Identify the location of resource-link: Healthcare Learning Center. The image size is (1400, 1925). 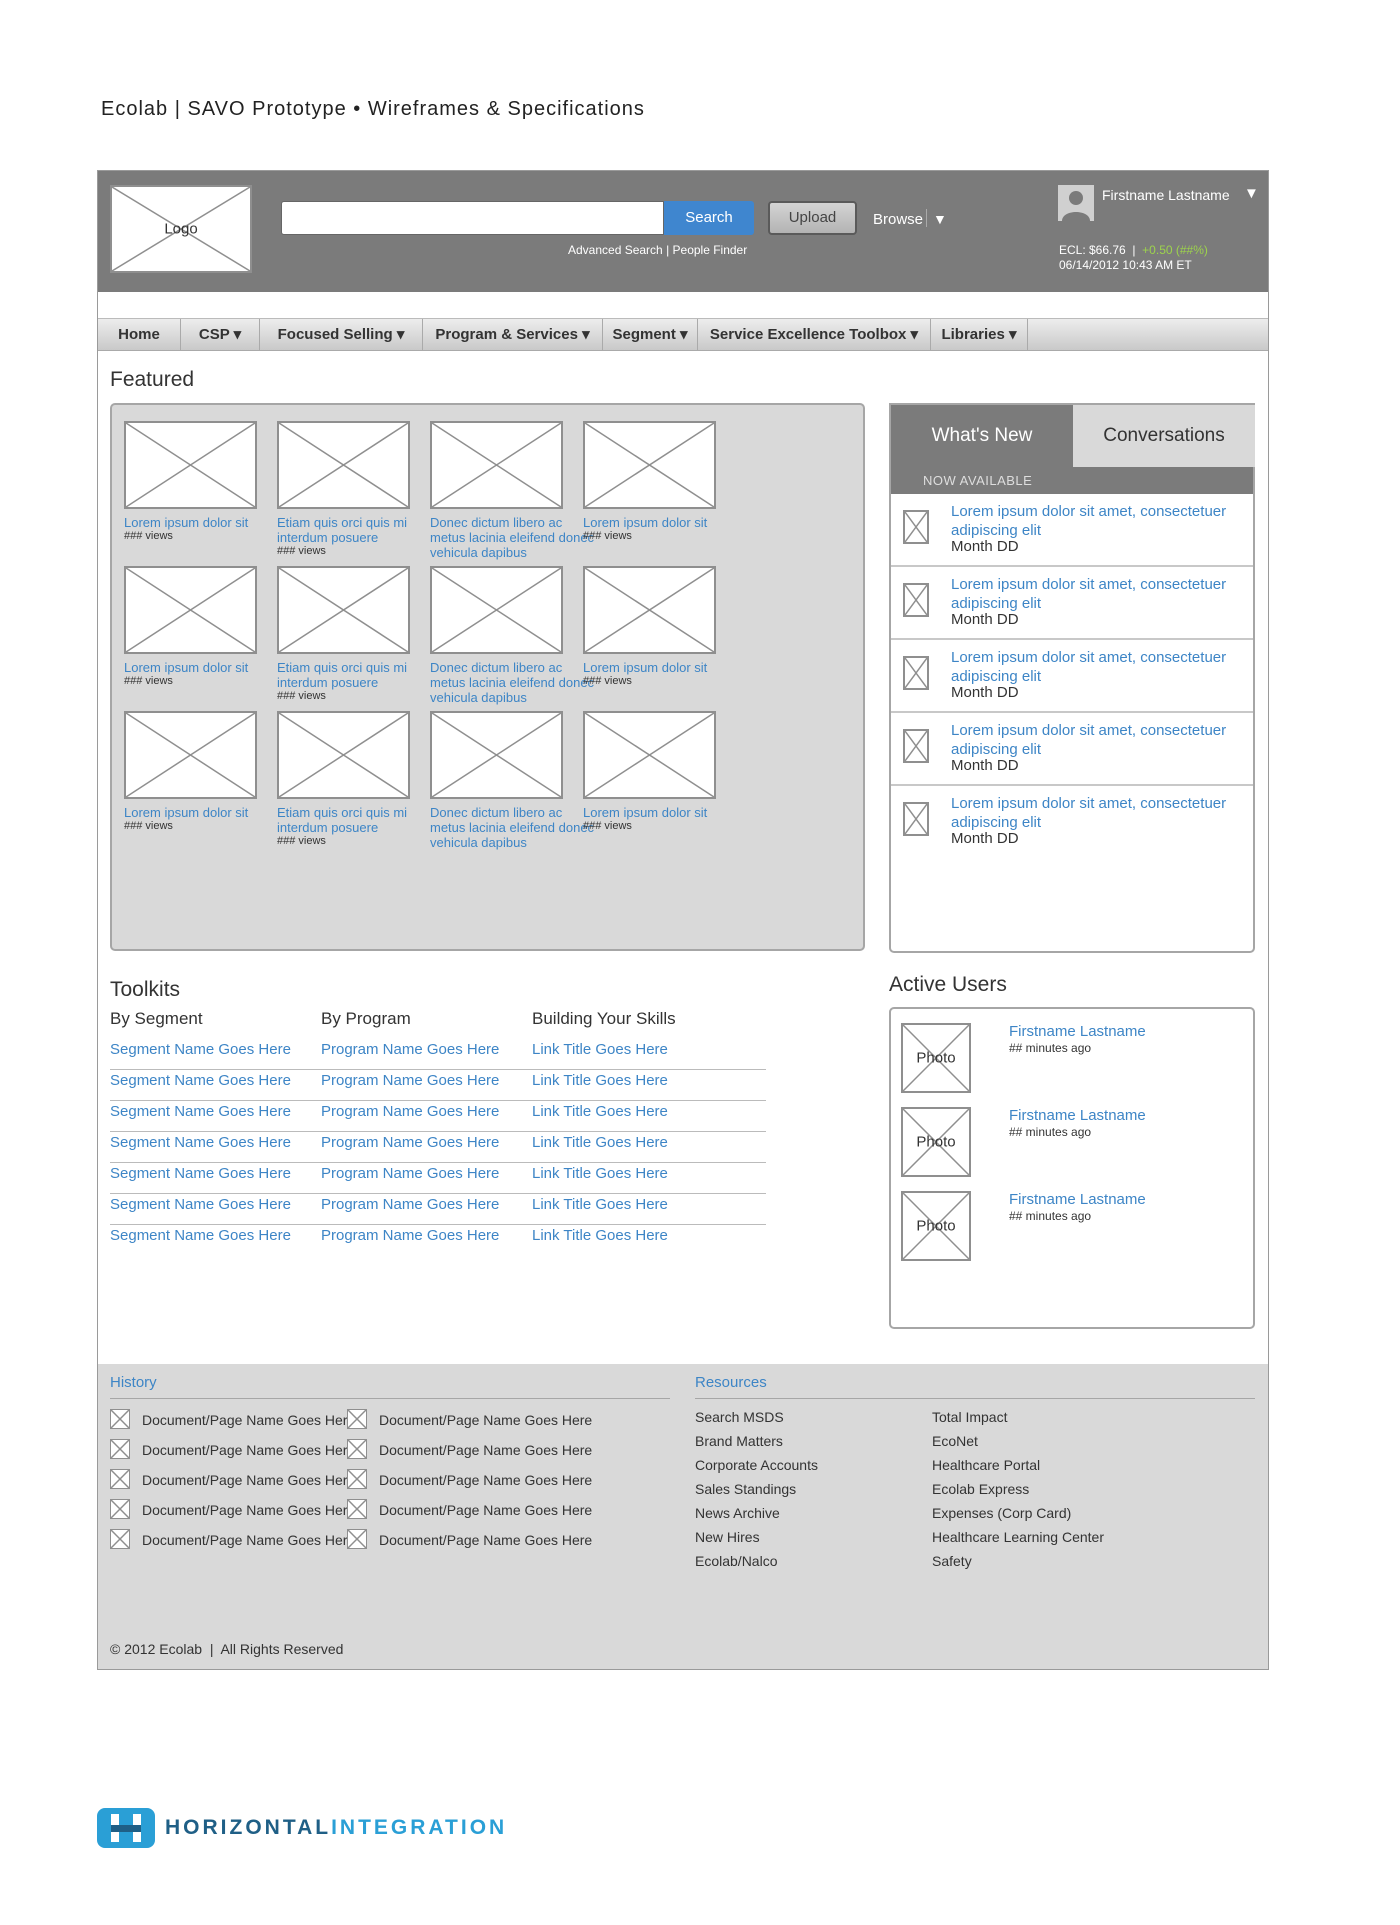
(1018, 1537).